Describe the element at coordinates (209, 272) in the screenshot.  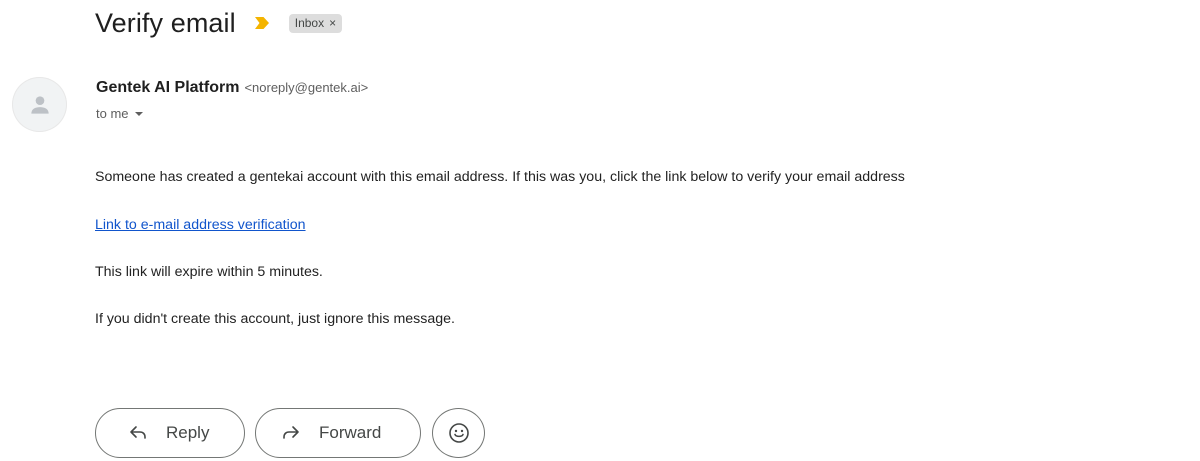
I see `email-body-paragraph-2: This link will expire within 5 minutes.` at that location.